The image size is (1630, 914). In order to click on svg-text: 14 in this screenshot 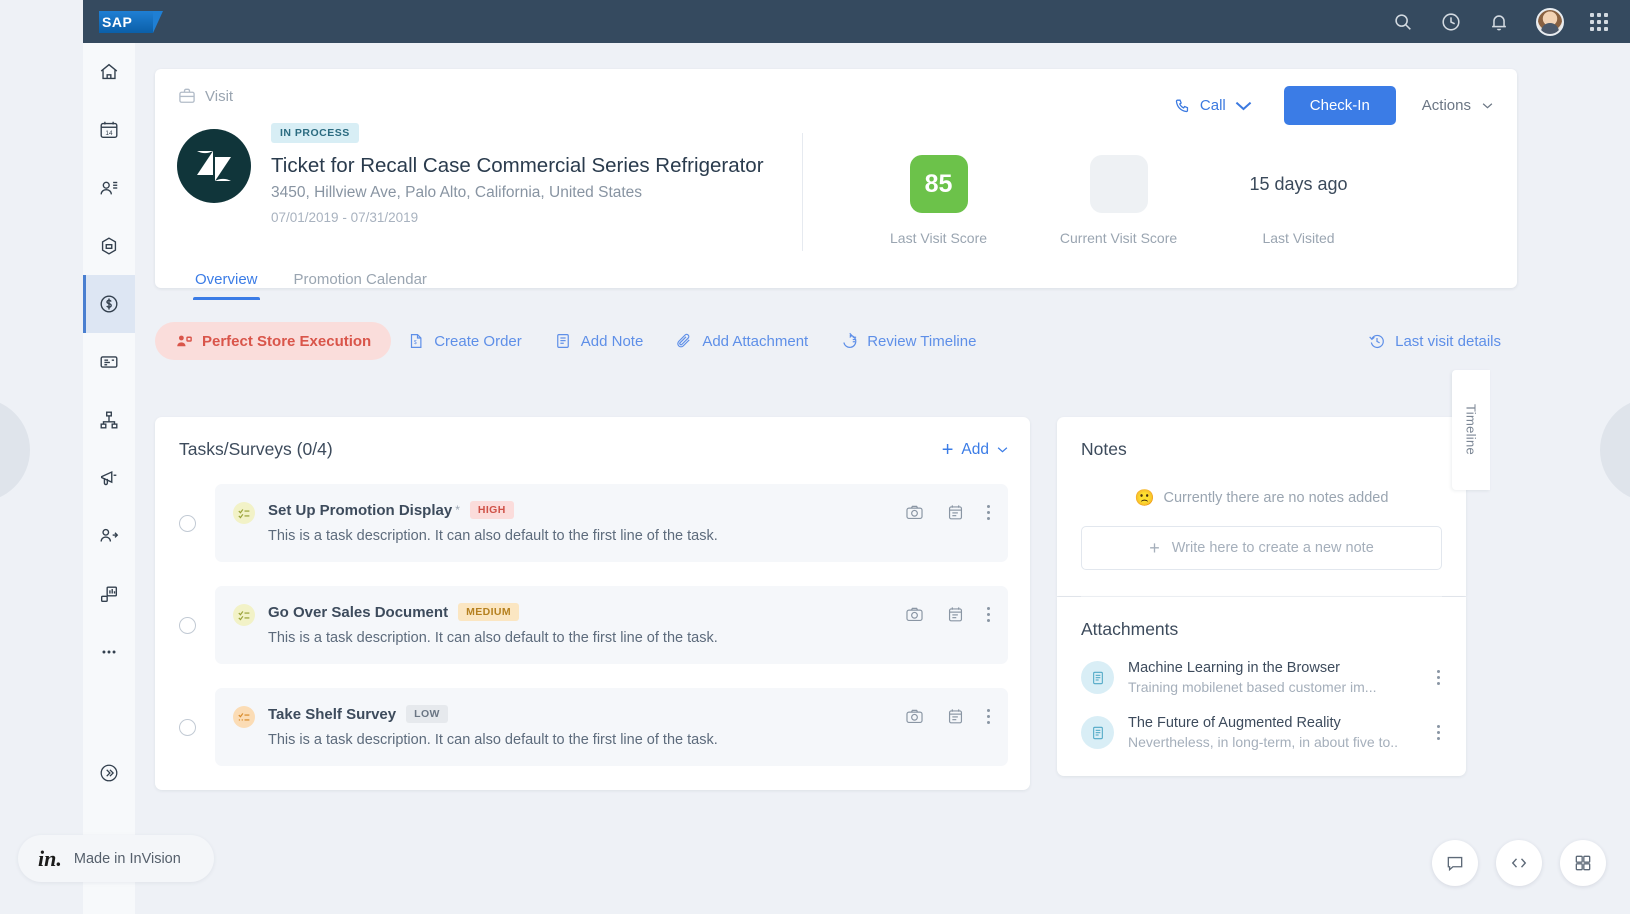, I will do `click(109, 133)`.